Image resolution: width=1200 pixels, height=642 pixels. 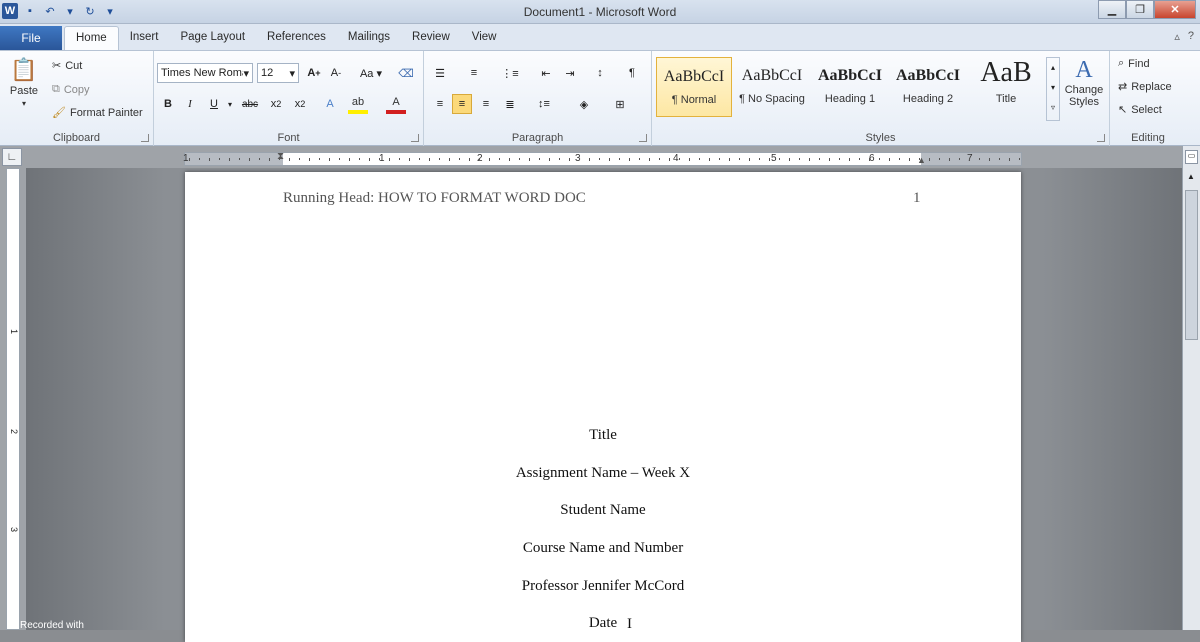 What do you see at coordinates (1112, 9) in the screenshot?
I see `minimize-button: ▁` at bounding box center [1112, 9].